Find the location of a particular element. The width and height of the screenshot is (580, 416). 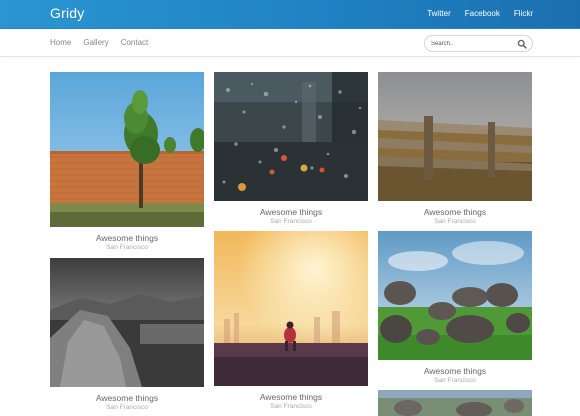

nav-gallery: Gallery is located at coordinates (95, 42).